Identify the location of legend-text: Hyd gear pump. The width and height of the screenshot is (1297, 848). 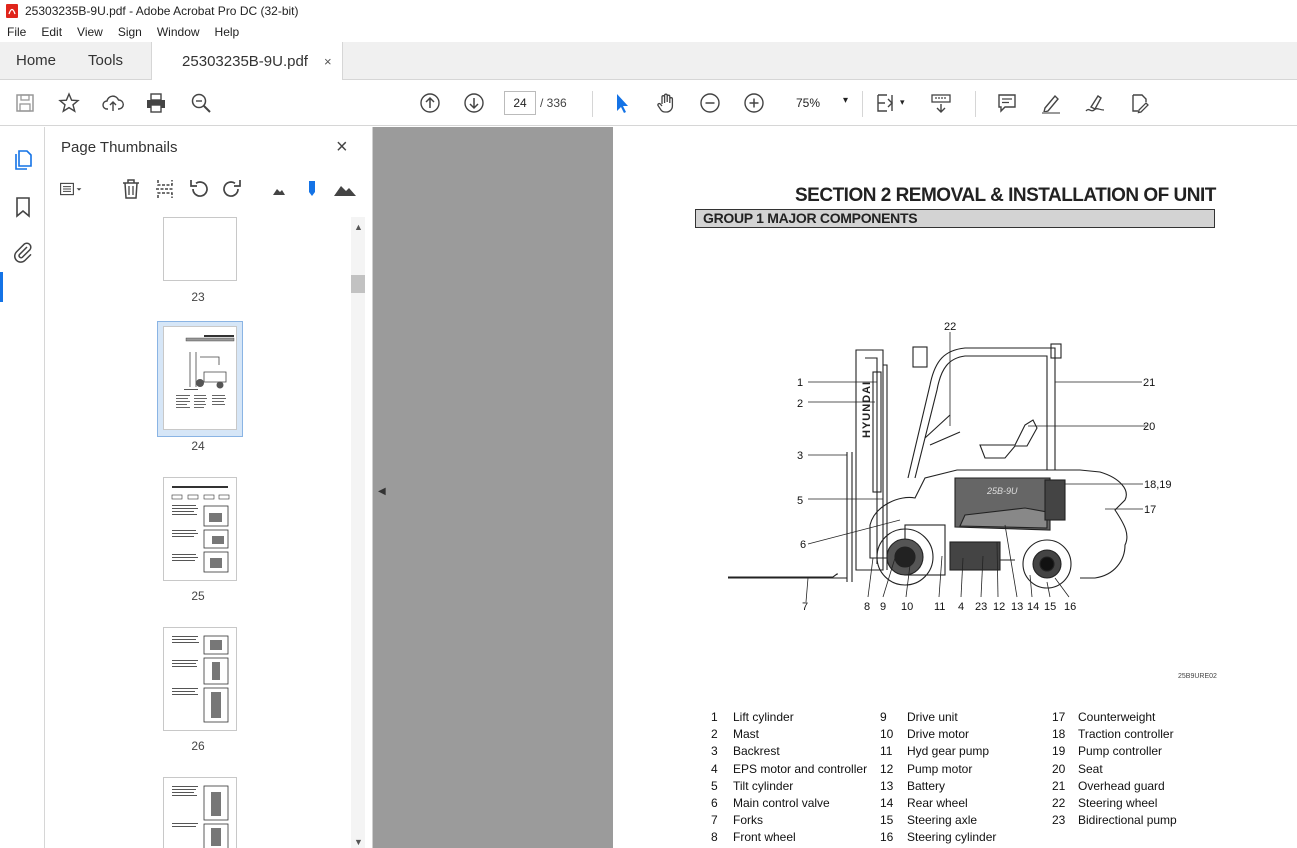
(948, 751).